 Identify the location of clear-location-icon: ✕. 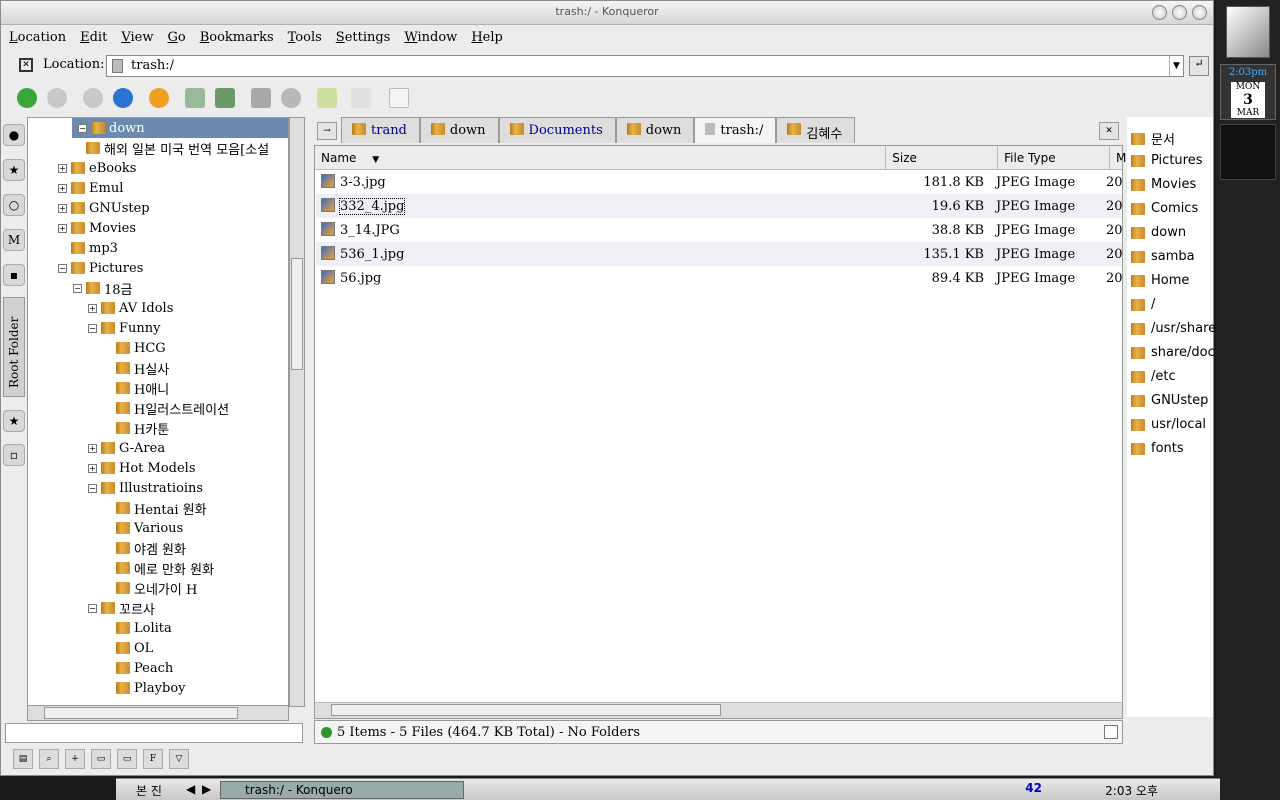
(26, 65).